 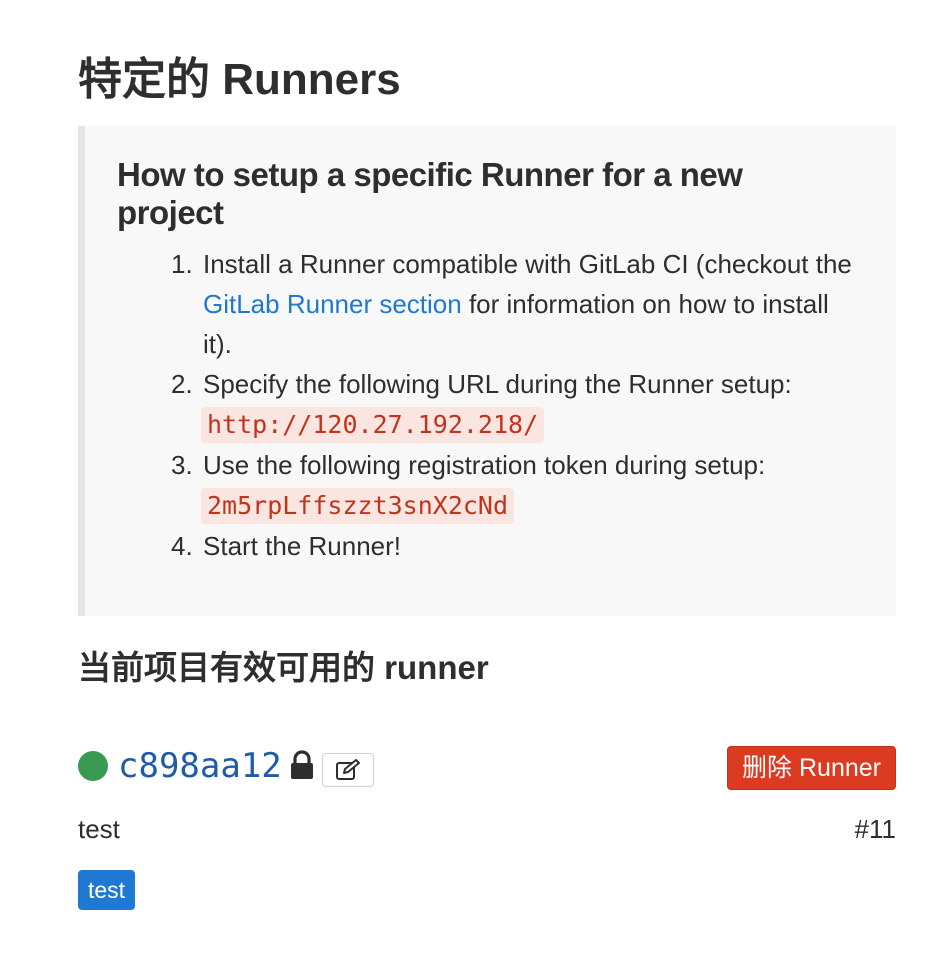 What do you see at coordinates (99, 829) in the screenshot?
I see `runner-description: test` at bounding box center [99, 829].